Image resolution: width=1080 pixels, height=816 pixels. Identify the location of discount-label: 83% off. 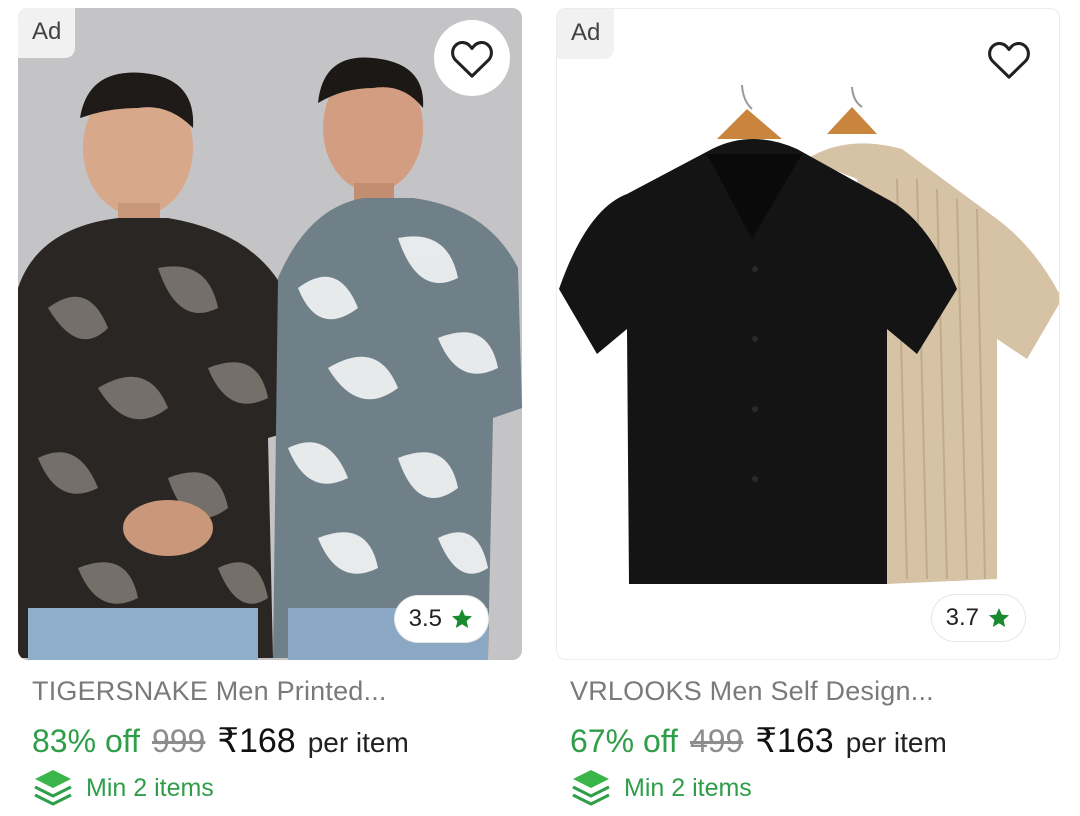
(86, 741).